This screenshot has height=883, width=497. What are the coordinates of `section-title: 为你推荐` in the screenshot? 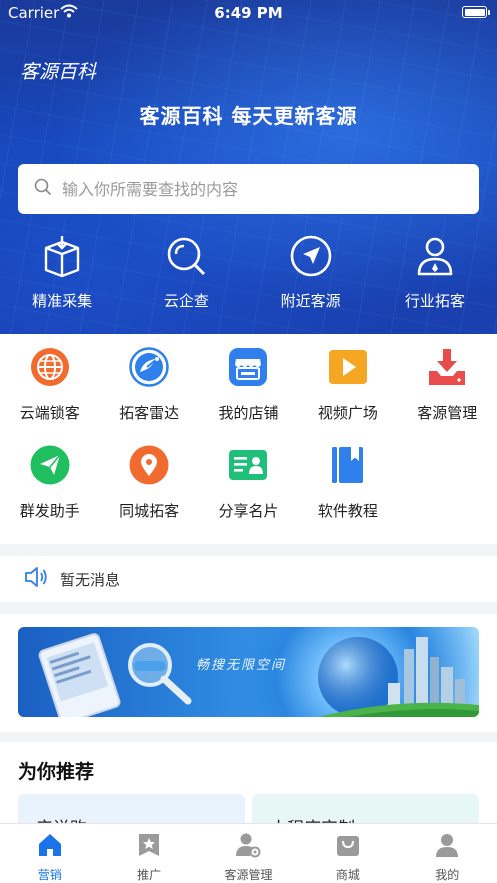 It's located at (56, 772).